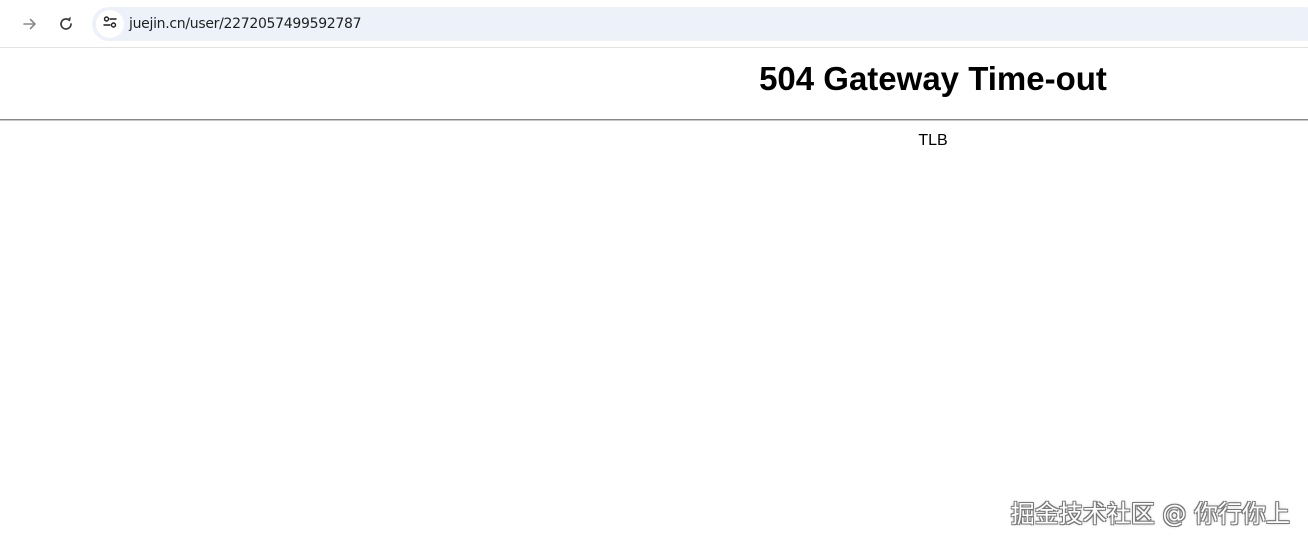 The height and width of the screenshot is (545, 1308). I want to click on arrow-right-icon, so click(30, 24).